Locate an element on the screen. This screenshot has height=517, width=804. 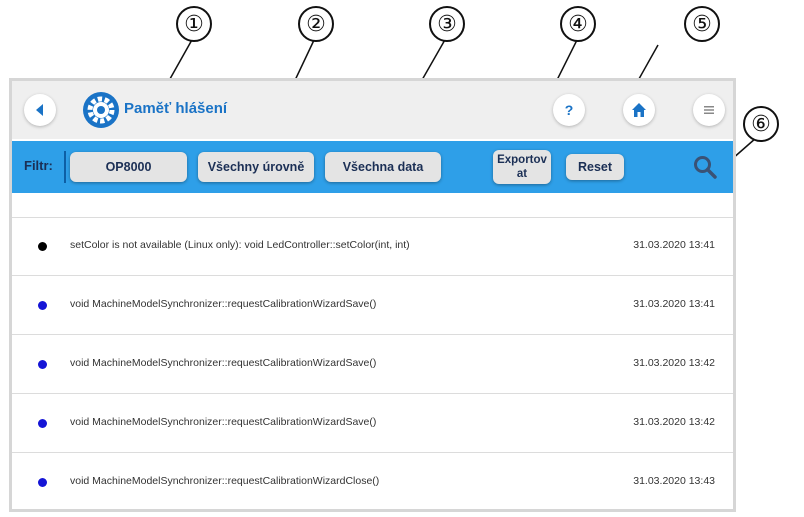
list-spacer-row is located at coordinates (372, 205).